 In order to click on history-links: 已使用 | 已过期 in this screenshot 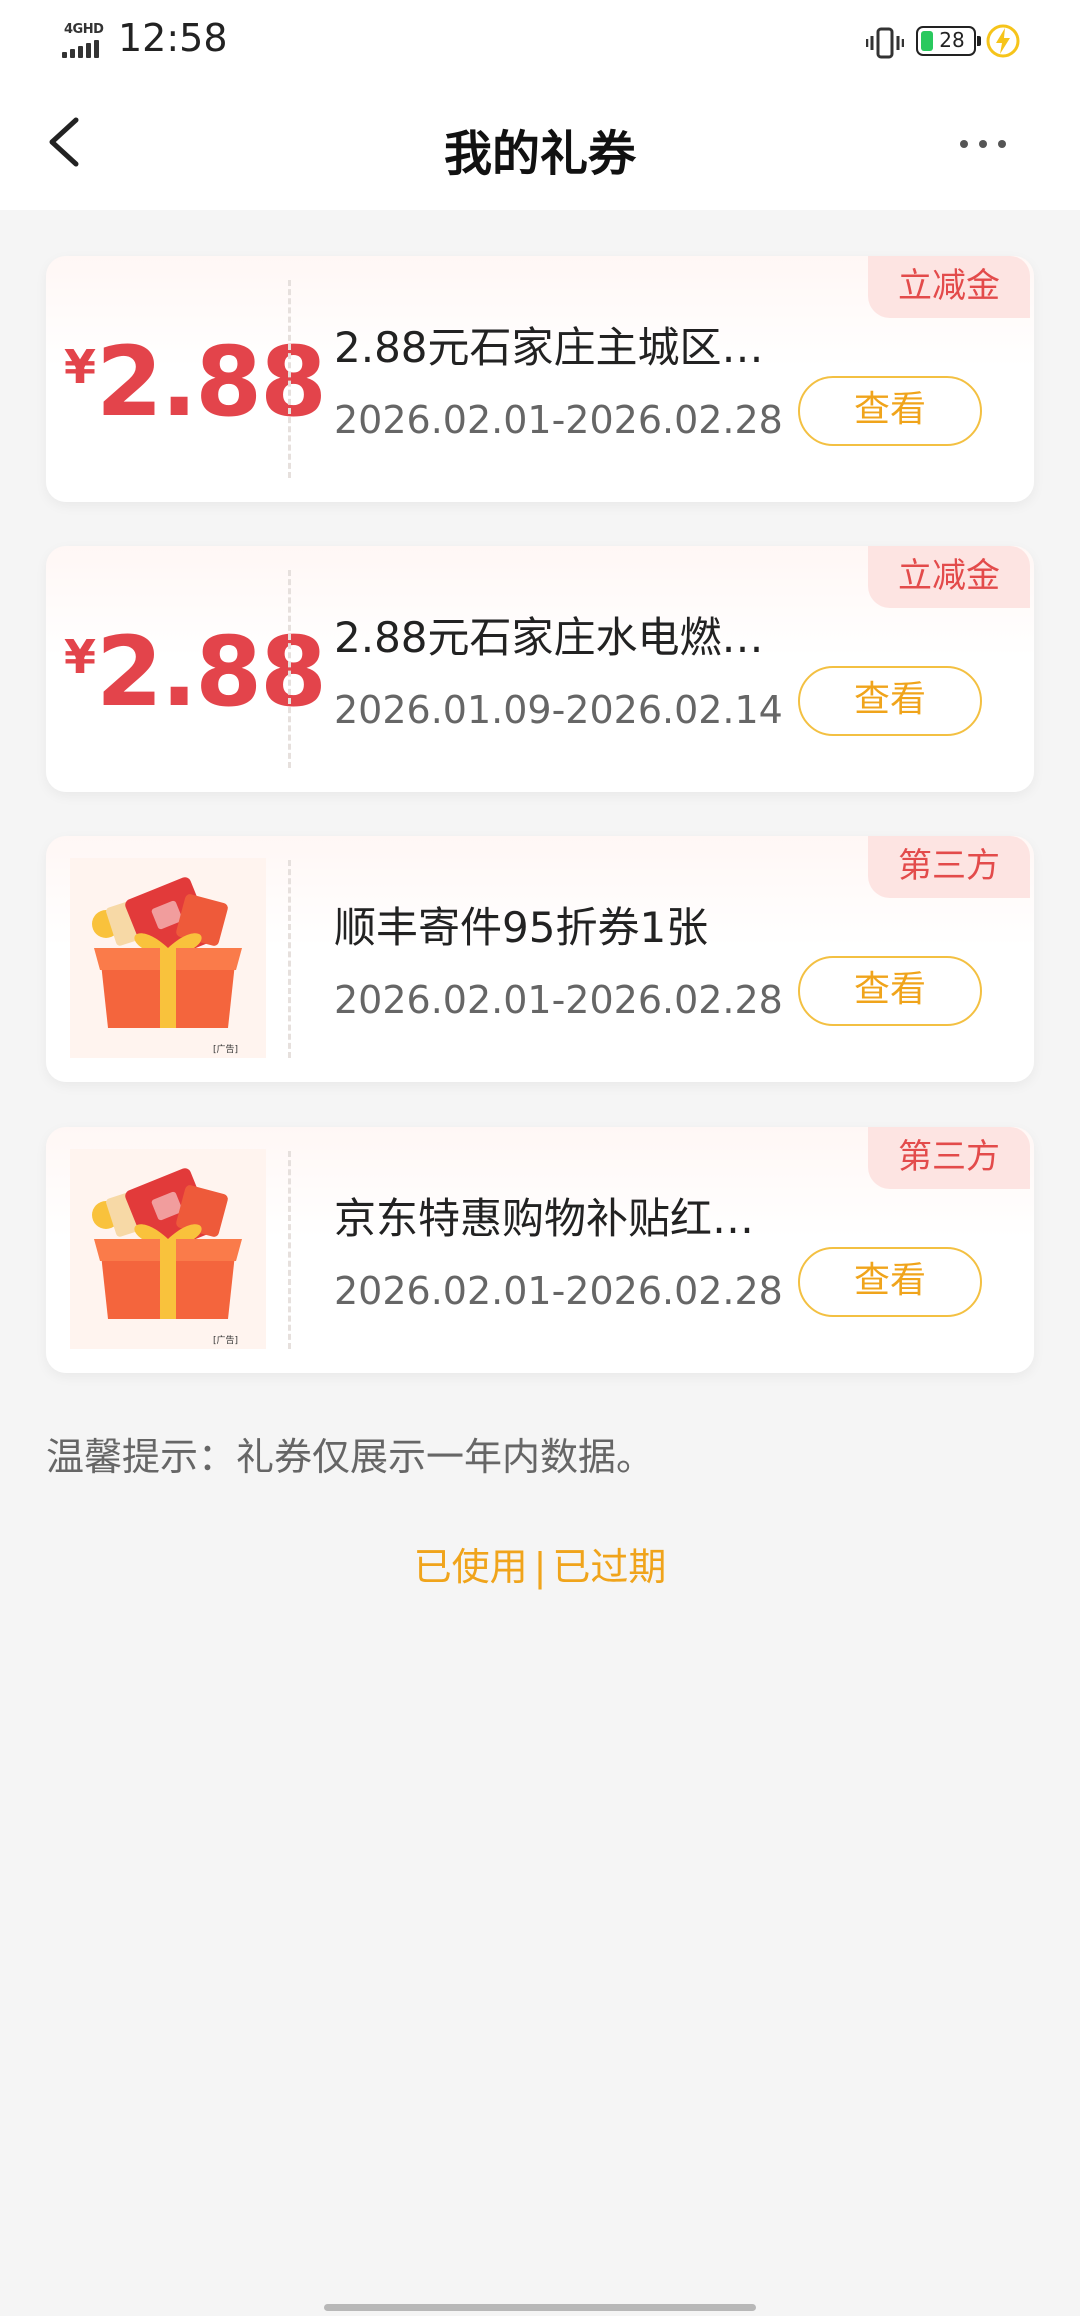, I will do `click(540, 1563)`.